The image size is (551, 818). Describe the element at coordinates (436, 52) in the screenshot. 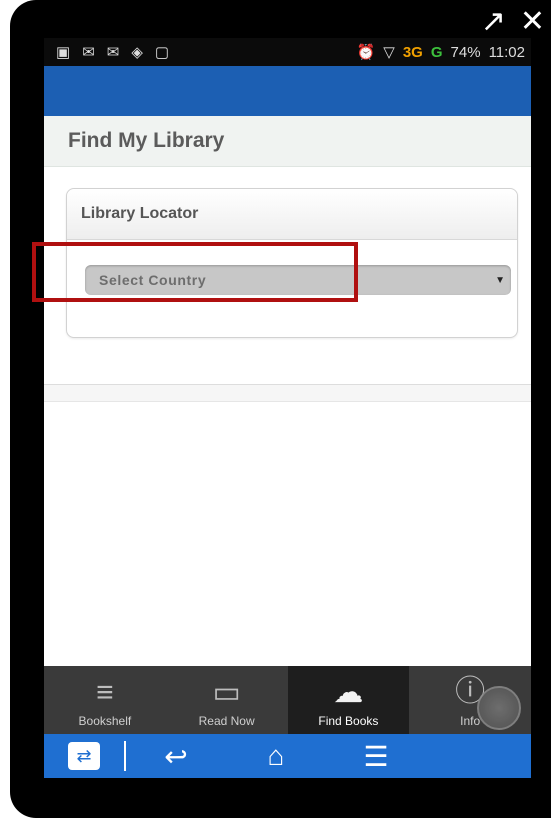

I see `network-indicator-g: G` at that location.